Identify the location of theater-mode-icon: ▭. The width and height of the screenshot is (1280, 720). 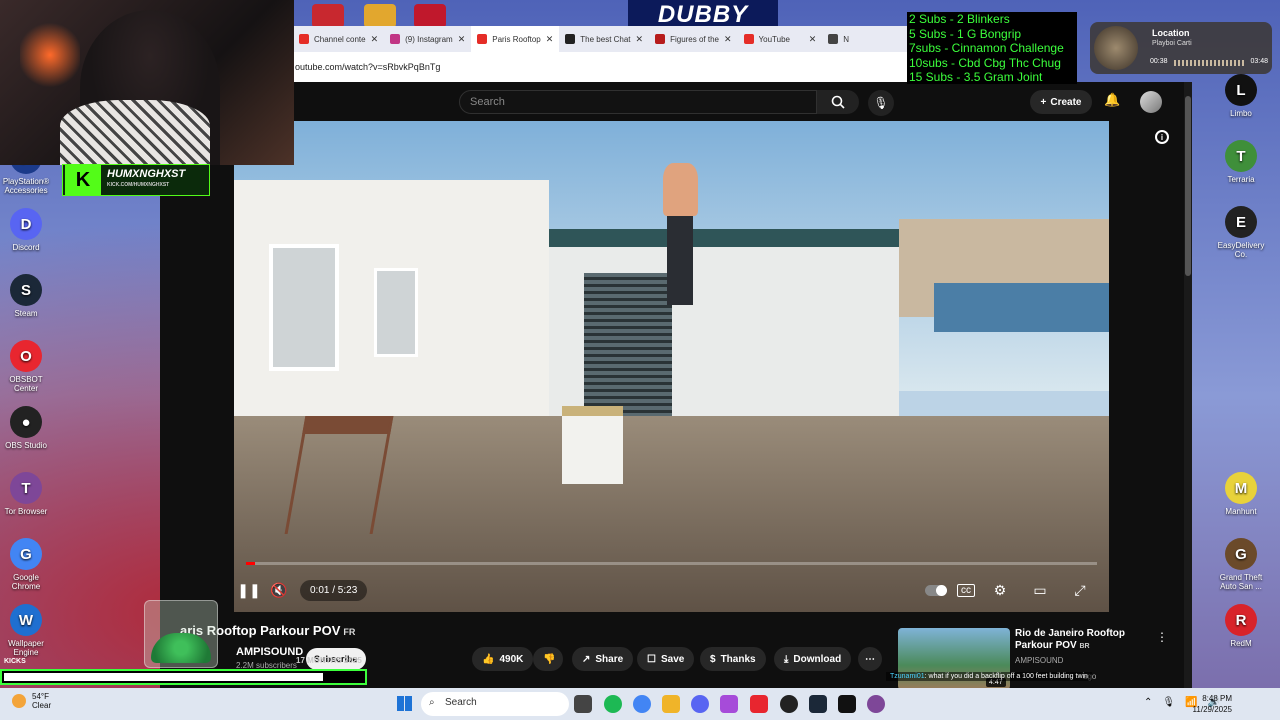
(1040, 590).